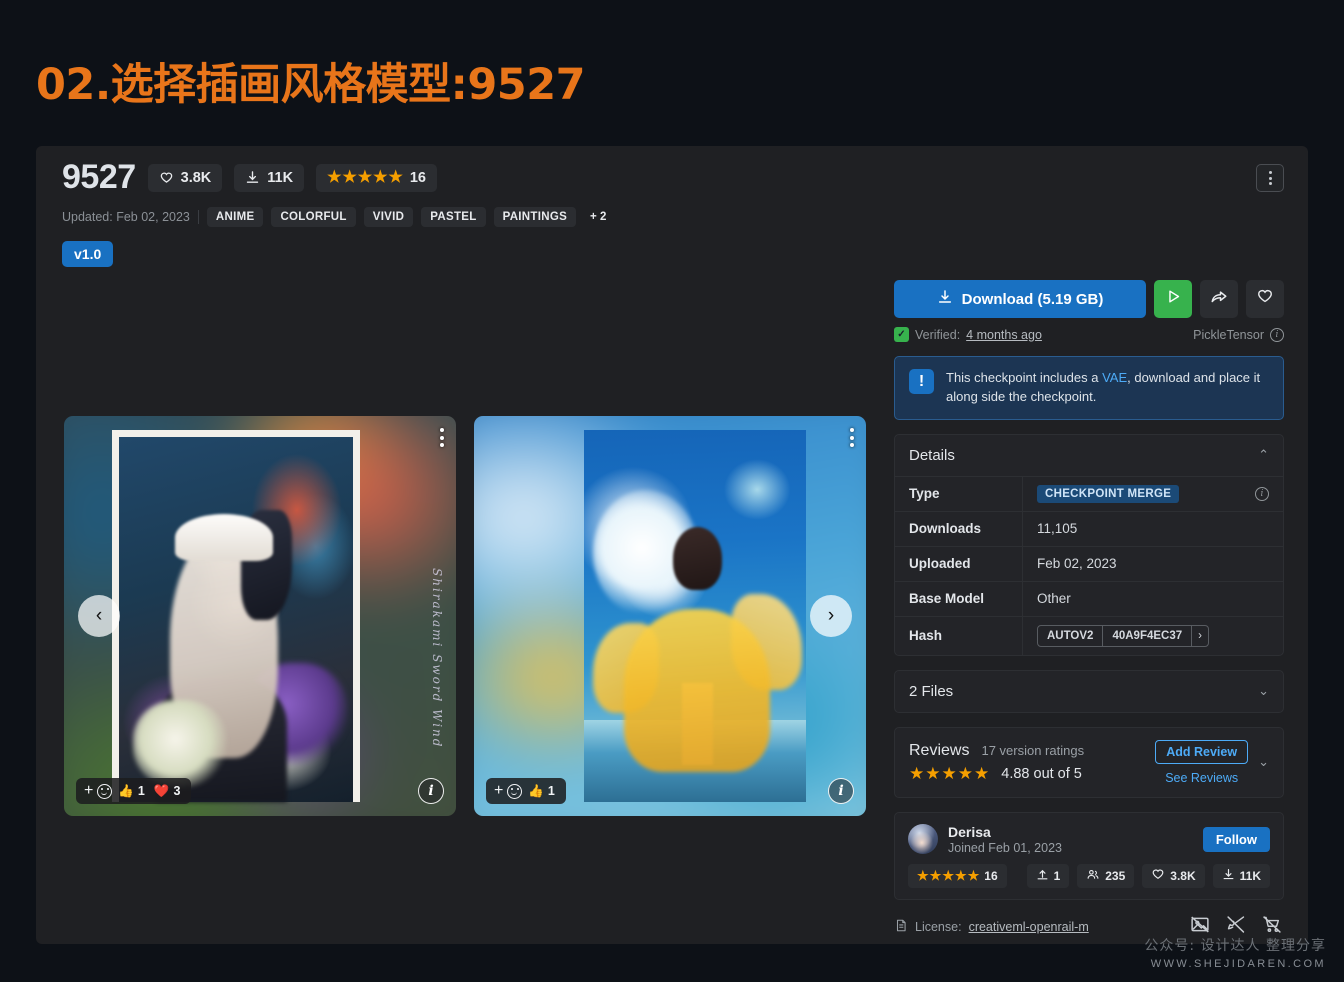 This screenshot has height=982, width=1344. Describe the element at coordinates (1041, 773) in the screenshot. I see `reviews-score: 4.88 out of 5` at that location.